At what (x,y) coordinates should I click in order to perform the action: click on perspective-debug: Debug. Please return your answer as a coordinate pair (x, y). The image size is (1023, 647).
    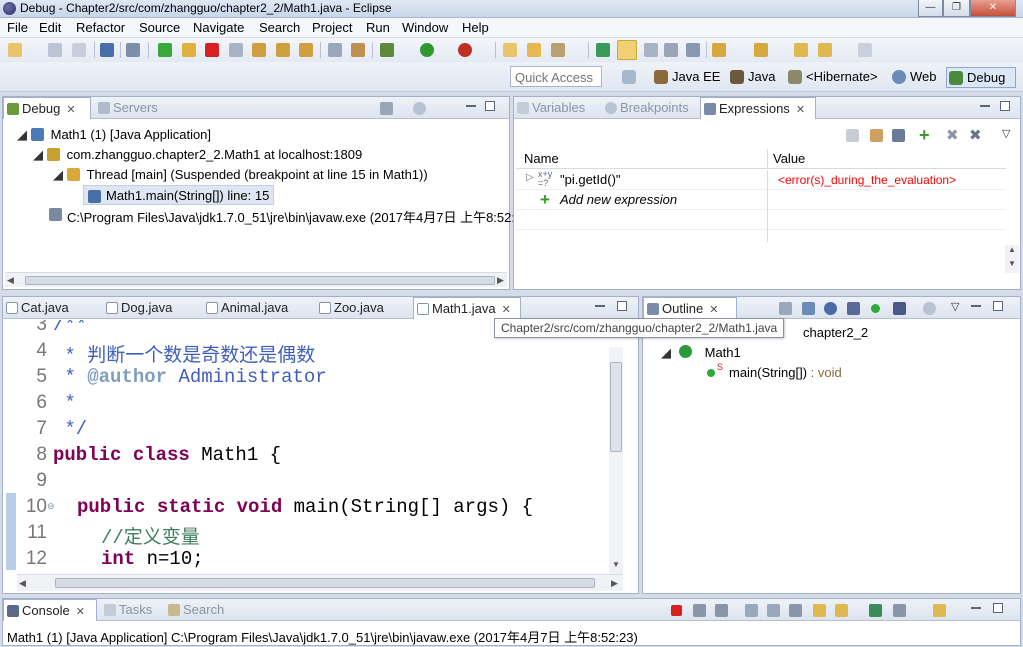
    Looking at the image, I should click on (981, 77).